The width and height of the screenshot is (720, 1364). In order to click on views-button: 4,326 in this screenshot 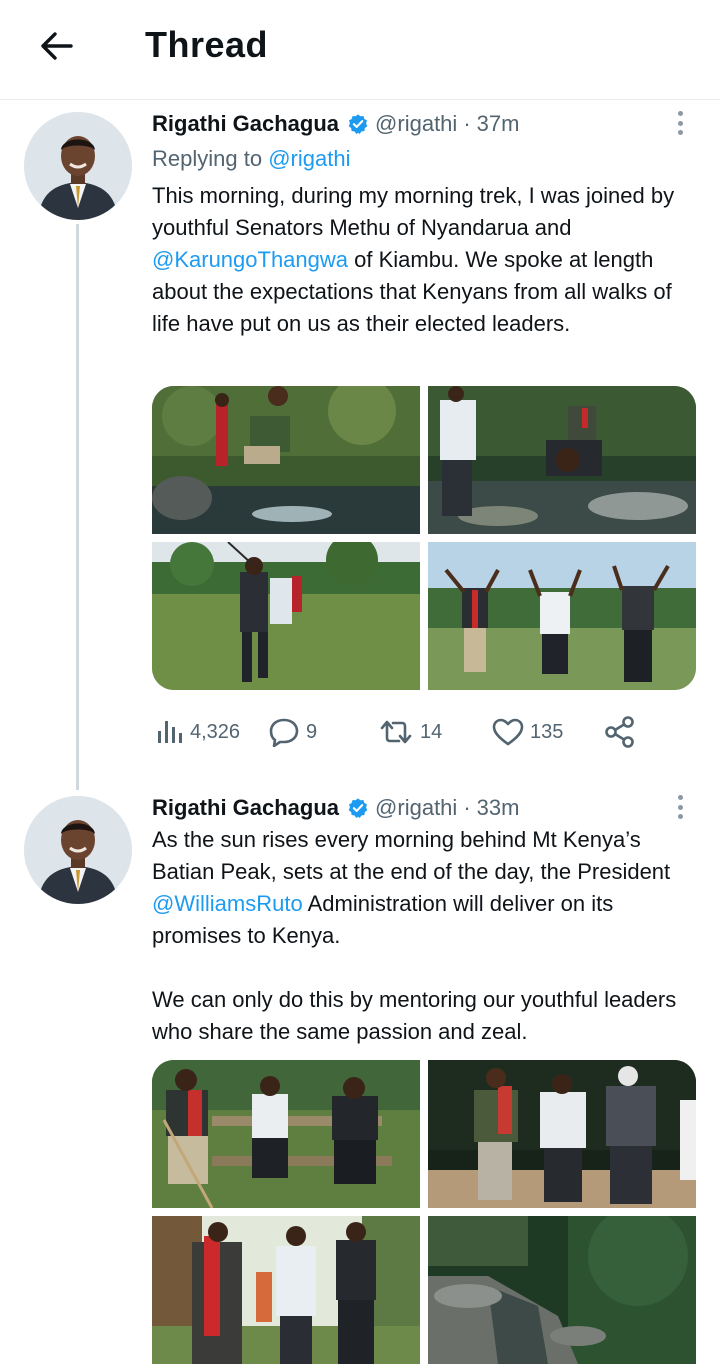, I will do `click(198, 732)`.